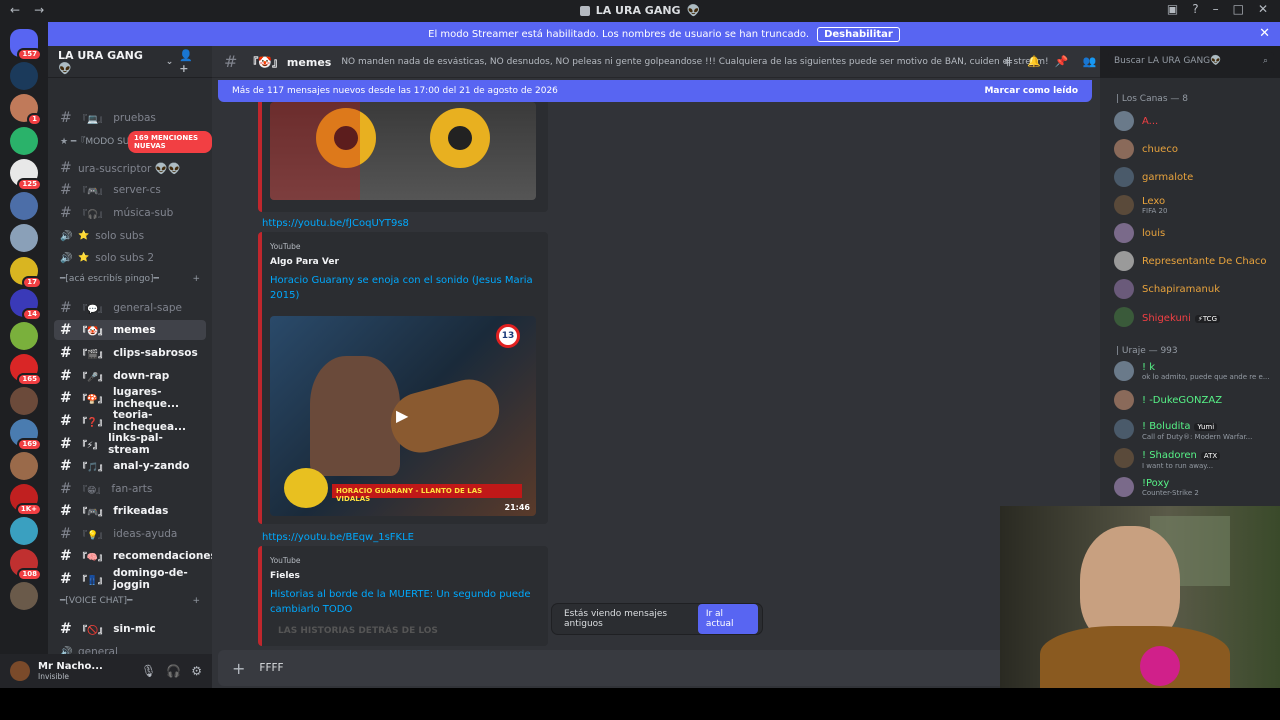  I want to click on channel-voice: 🔊 ⭐ solo subs 2, so click(130, 258).